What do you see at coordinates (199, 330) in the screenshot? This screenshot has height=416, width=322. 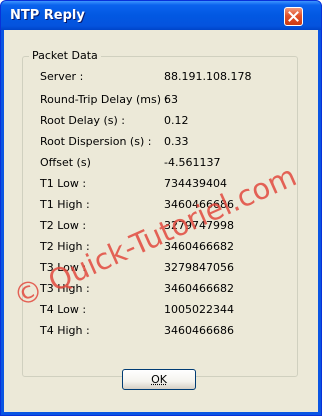 I see `field-value: 3460466686` at bounding box center [199, 330].